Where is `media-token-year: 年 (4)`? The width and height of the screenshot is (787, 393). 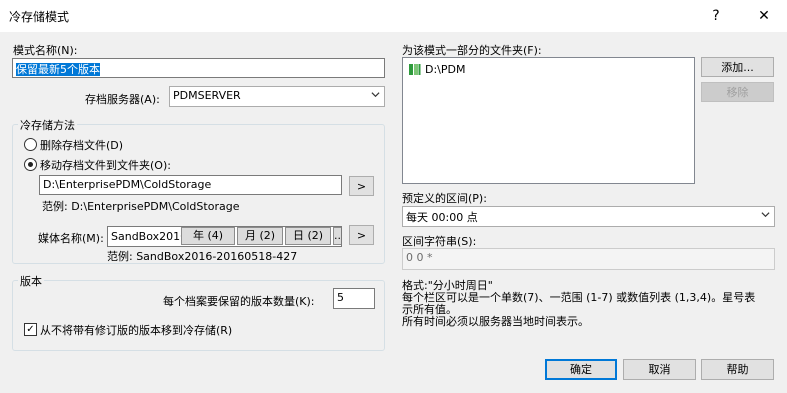
media-token-year: 年 (4) is located at coordinates (208, 236).